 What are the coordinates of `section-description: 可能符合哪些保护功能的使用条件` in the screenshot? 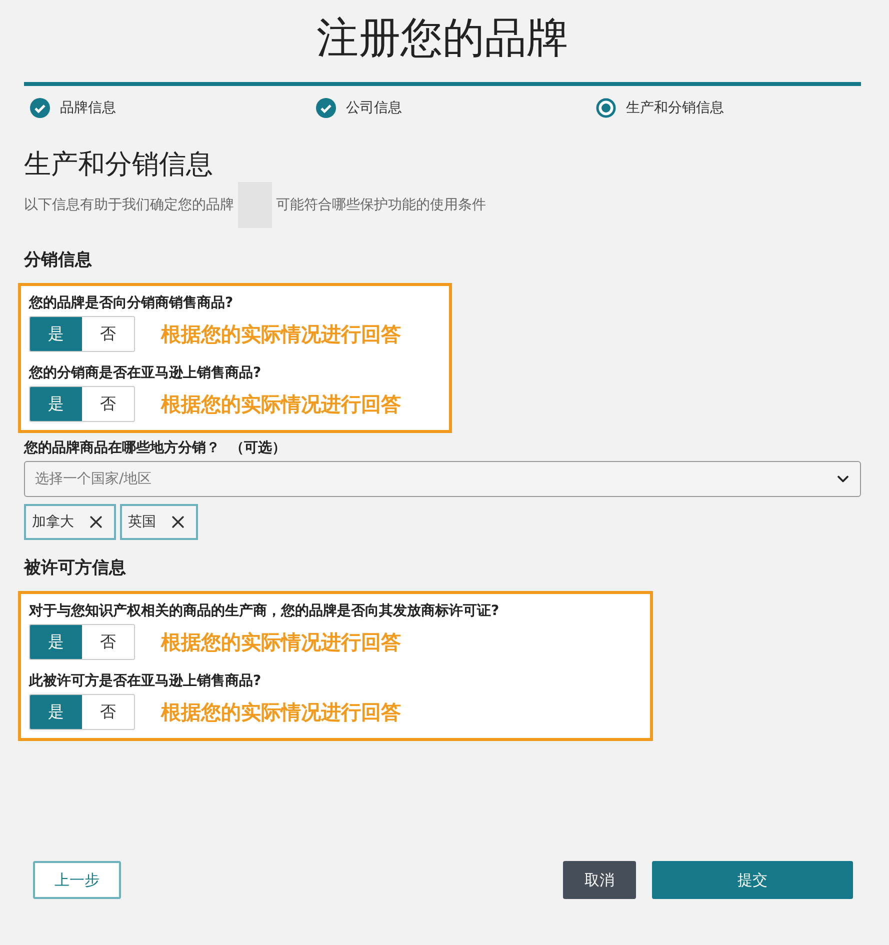 It's located at (381, 205).